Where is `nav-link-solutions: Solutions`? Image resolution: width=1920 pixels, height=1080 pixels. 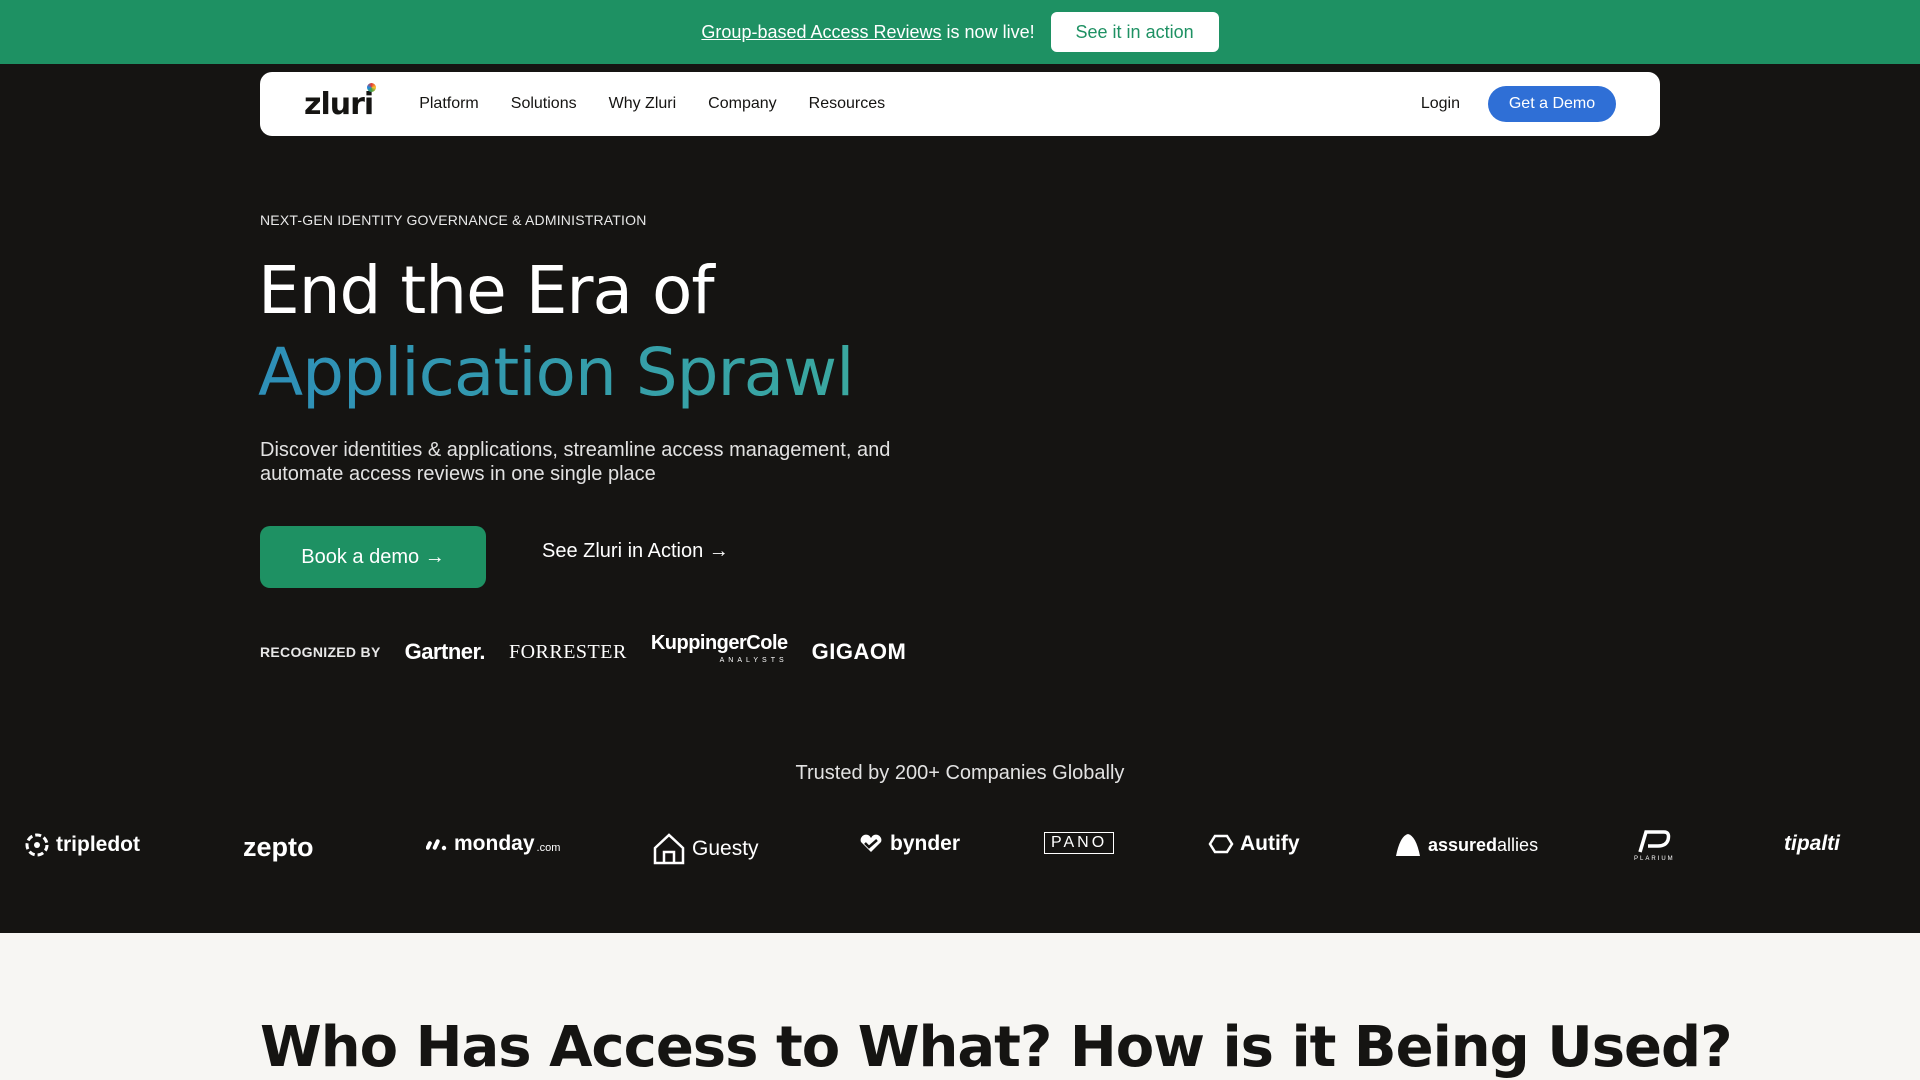 nav-link-solutions: Solutions is located at coordinates (544, 104).